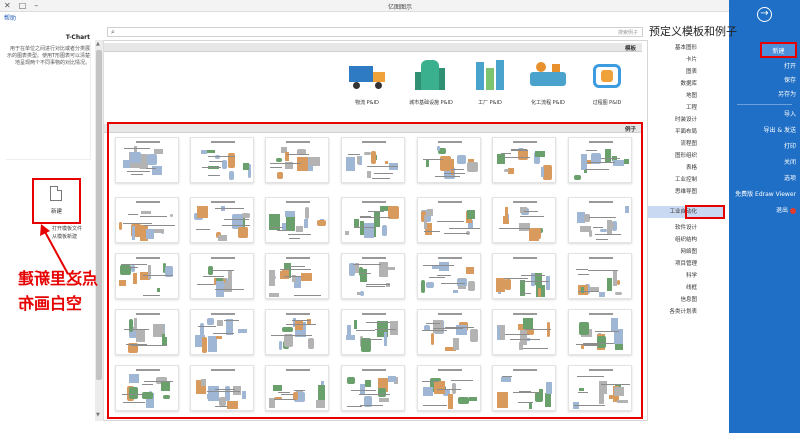  What do you see at coordinates (56, 201) in the screenshot?
I see `new-blank-button: 新建` at bounding box center [56, 201].